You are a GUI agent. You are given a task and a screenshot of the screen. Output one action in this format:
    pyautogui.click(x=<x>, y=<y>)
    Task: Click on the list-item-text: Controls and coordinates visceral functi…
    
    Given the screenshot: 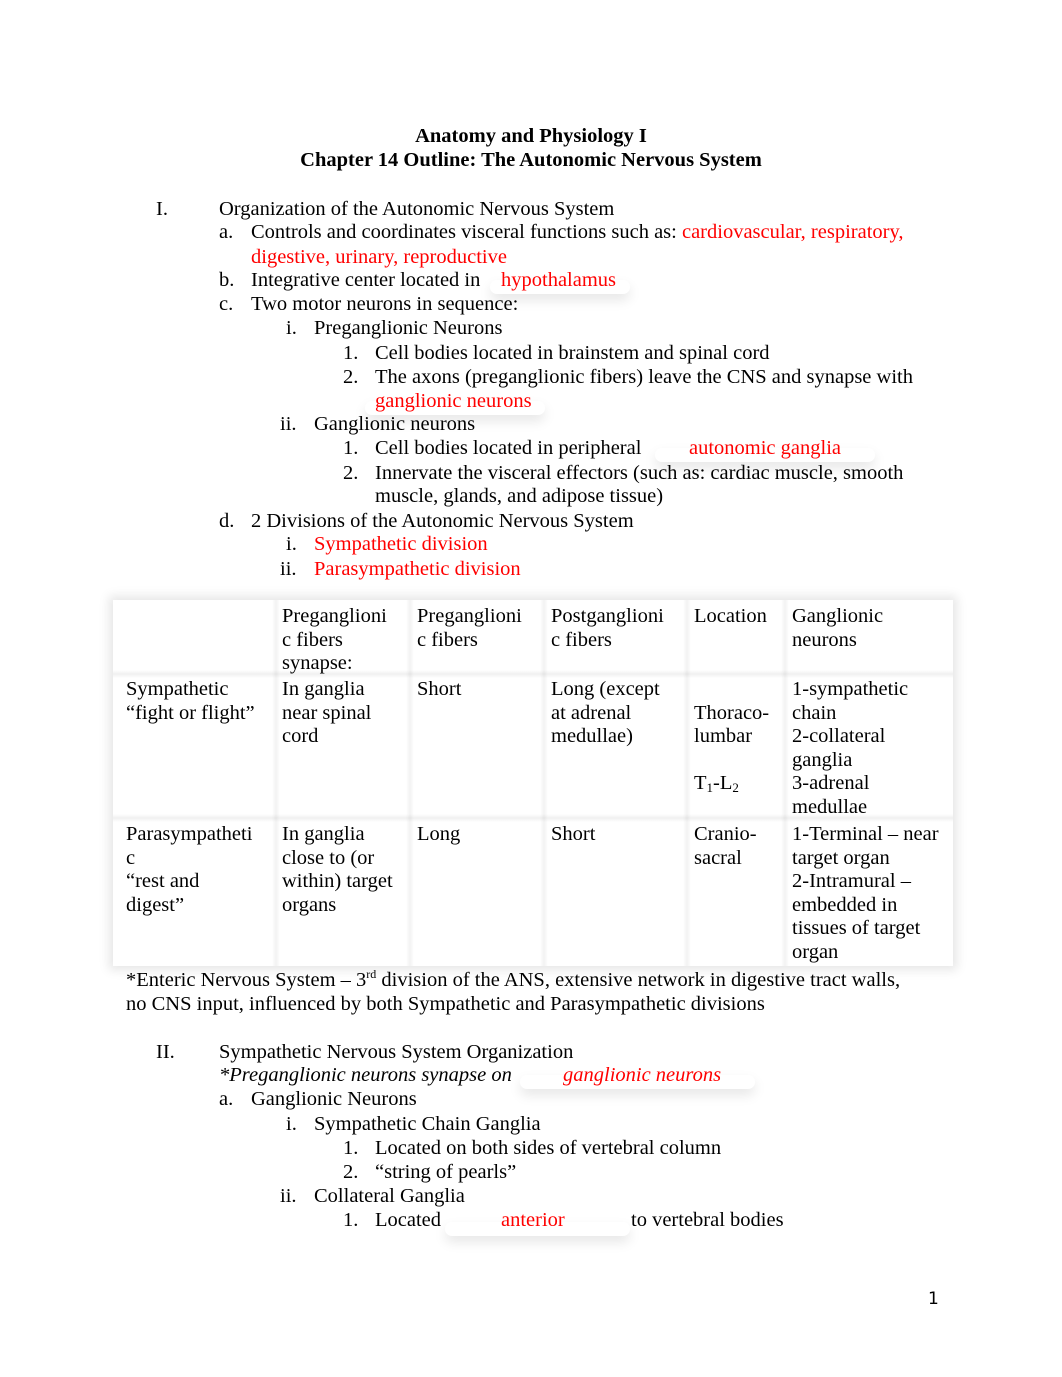 What is the action you would take?
    pyautogui.click(x=577, y=232)
    